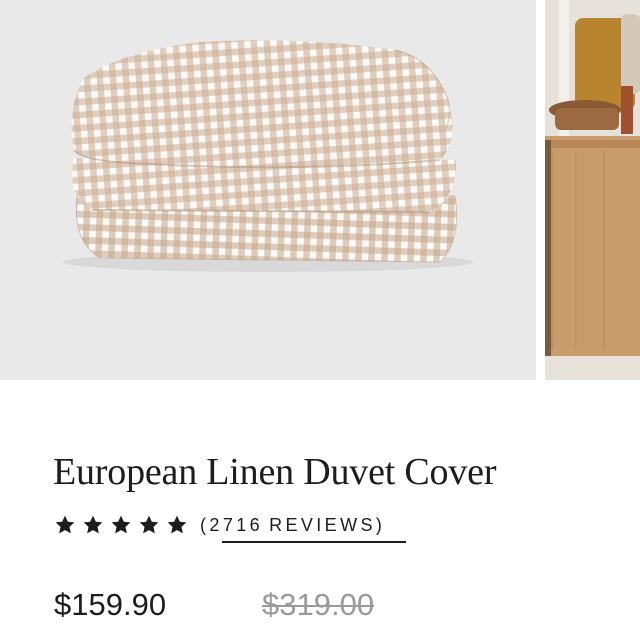  Describe the element at coordinates (380, 524) in the screenshot. I see `reviews-close-paren: )` at that location.